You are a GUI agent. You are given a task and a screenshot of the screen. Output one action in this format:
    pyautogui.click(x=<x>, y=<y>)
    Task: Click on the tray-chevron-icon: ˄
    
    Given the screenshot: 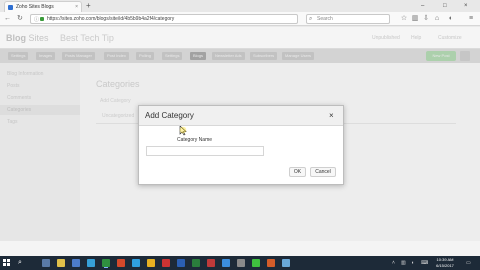 What is the action you would take?
    pyautogui.click(x=393, y=263)
    